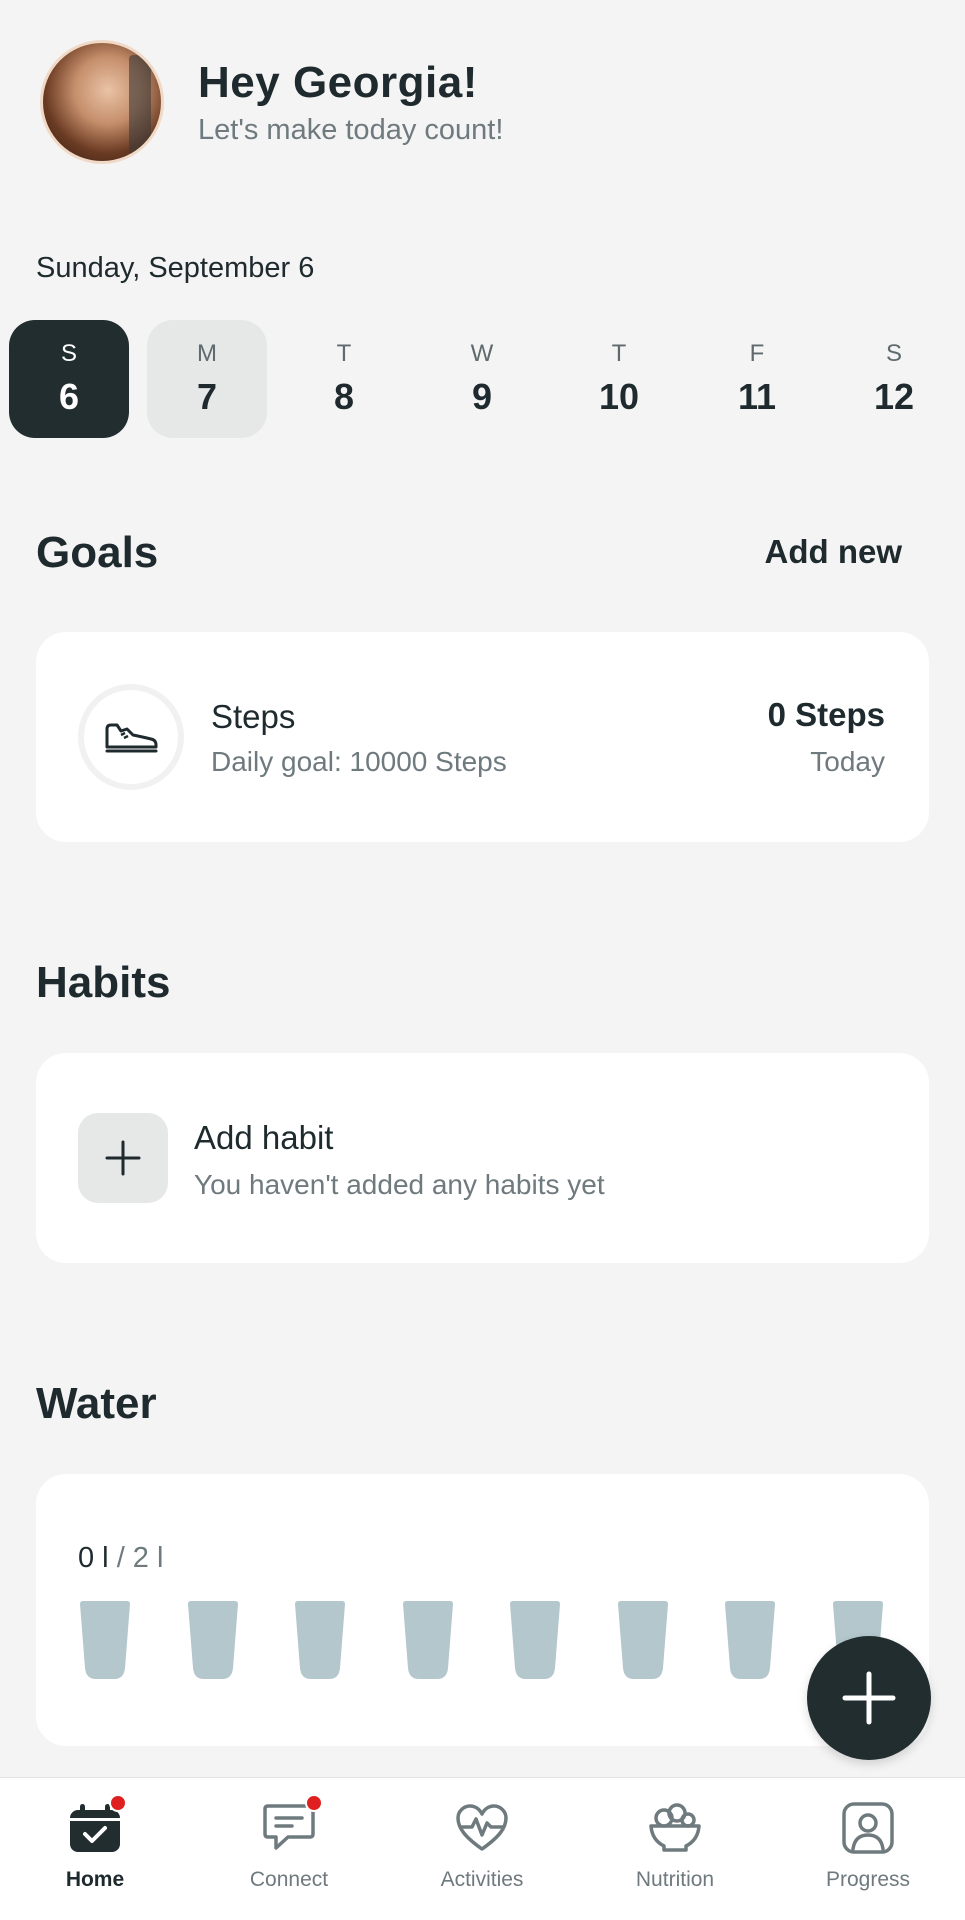  I want to click on nav-label: Home, so click(95, 1879).